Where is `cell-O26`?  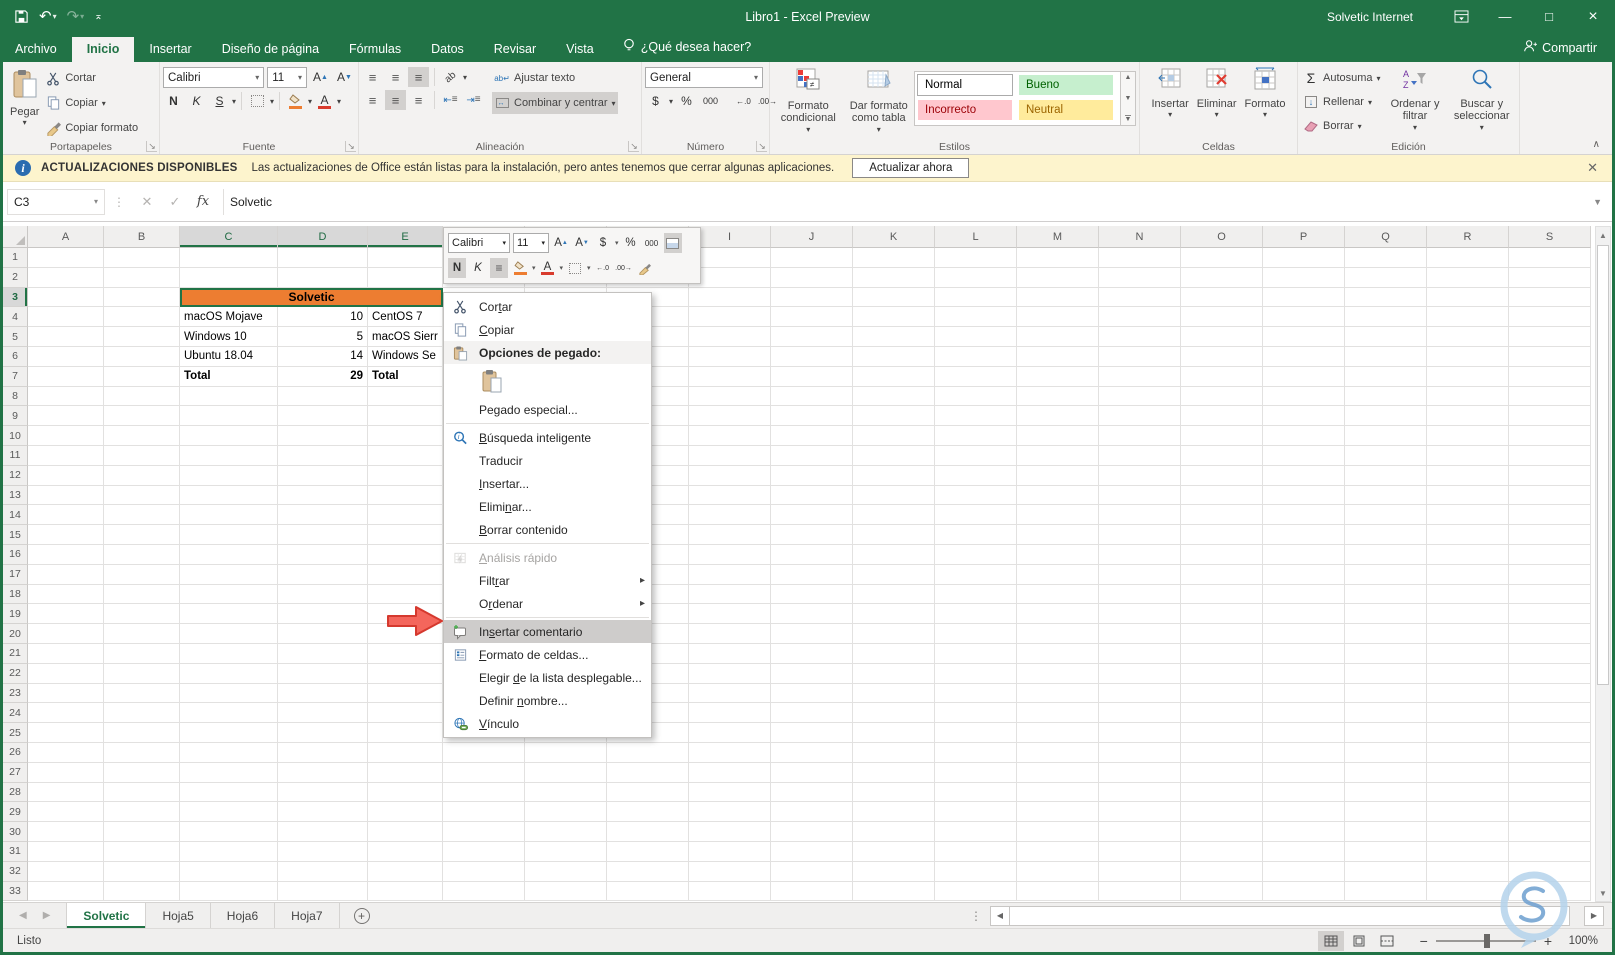
cell-O26 is located at coordinates (1222, 752).